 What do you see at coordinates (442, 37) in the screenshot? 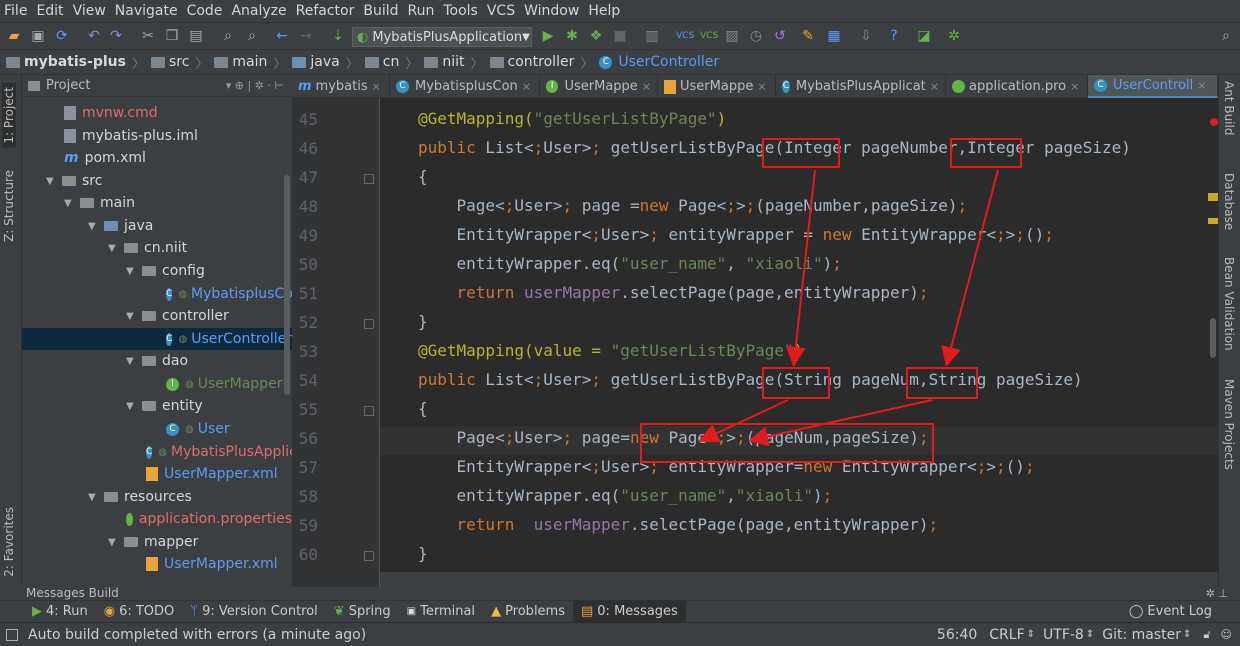
I see `run-configuration-select: ◐ MybatisPlusApplication ▼` at bounding box center [442, 37].